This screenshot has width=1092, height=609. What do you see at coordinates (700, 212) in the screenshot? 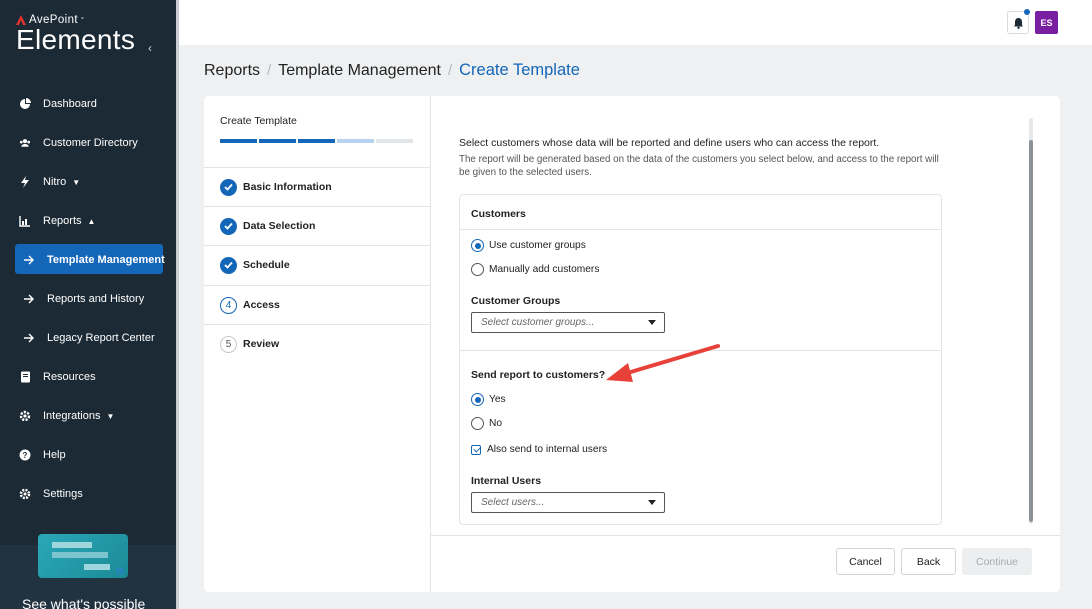
I see `panel-header: Customers` at bounding box center [700, 212].